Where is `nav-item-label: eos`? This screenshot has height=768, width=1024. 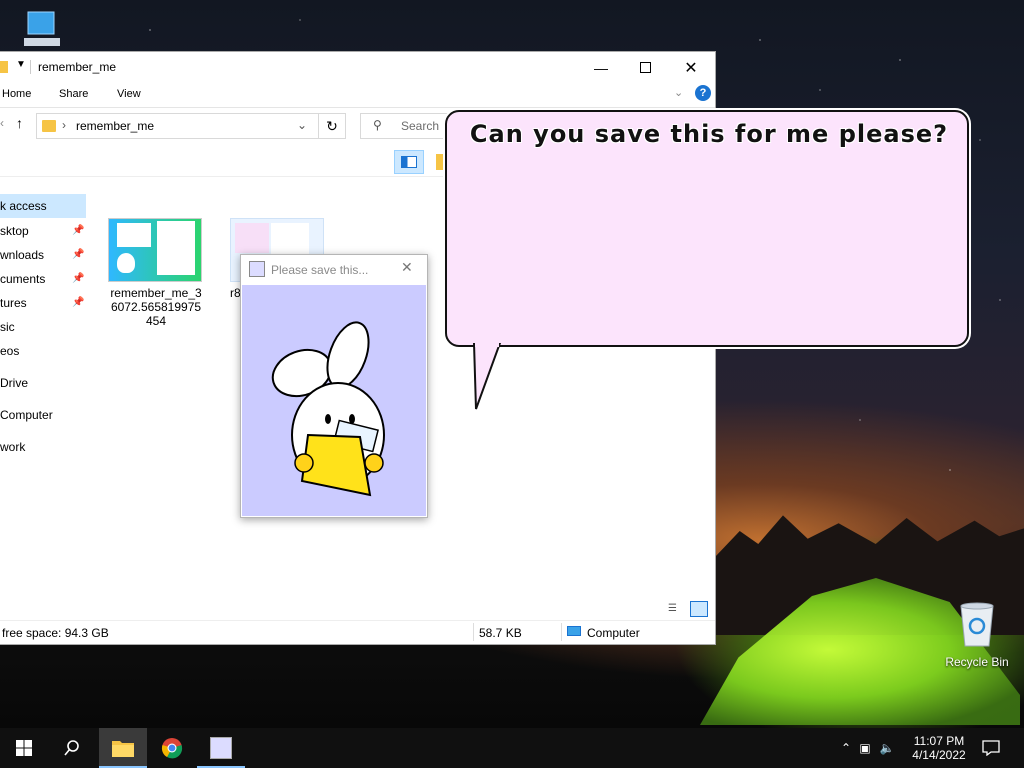
nav-item-label: eos is located at coordinates (10, 351).